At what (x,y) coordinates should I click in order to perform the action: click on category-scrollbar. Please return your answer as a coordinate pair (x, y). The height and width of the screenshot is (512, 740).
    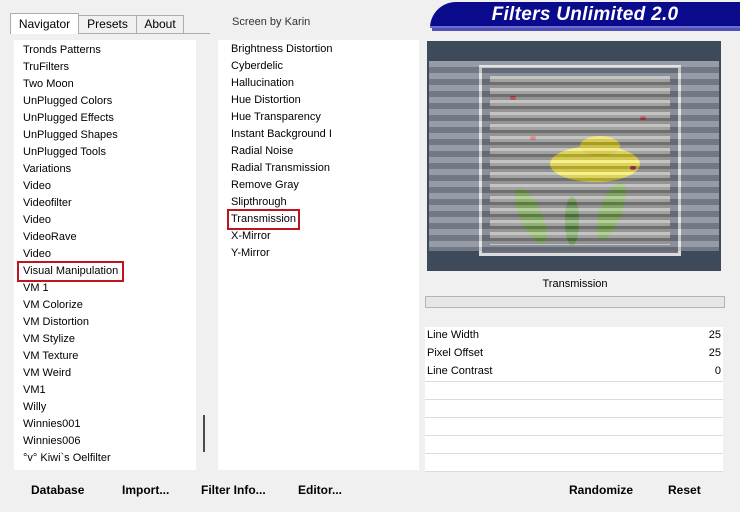
    Looking at the image, I should click on (204, 255).